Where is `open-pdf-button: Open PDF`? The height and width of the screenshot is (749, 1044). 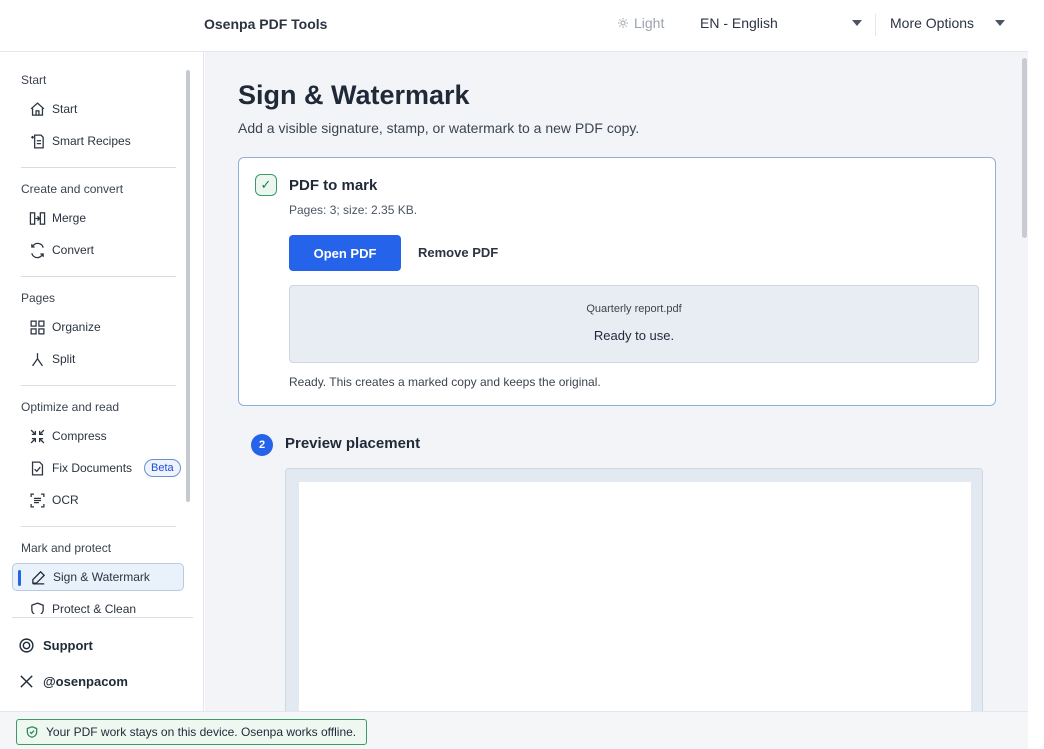
open-pdf-button: Open PDF is located at coordinates (345, 253).